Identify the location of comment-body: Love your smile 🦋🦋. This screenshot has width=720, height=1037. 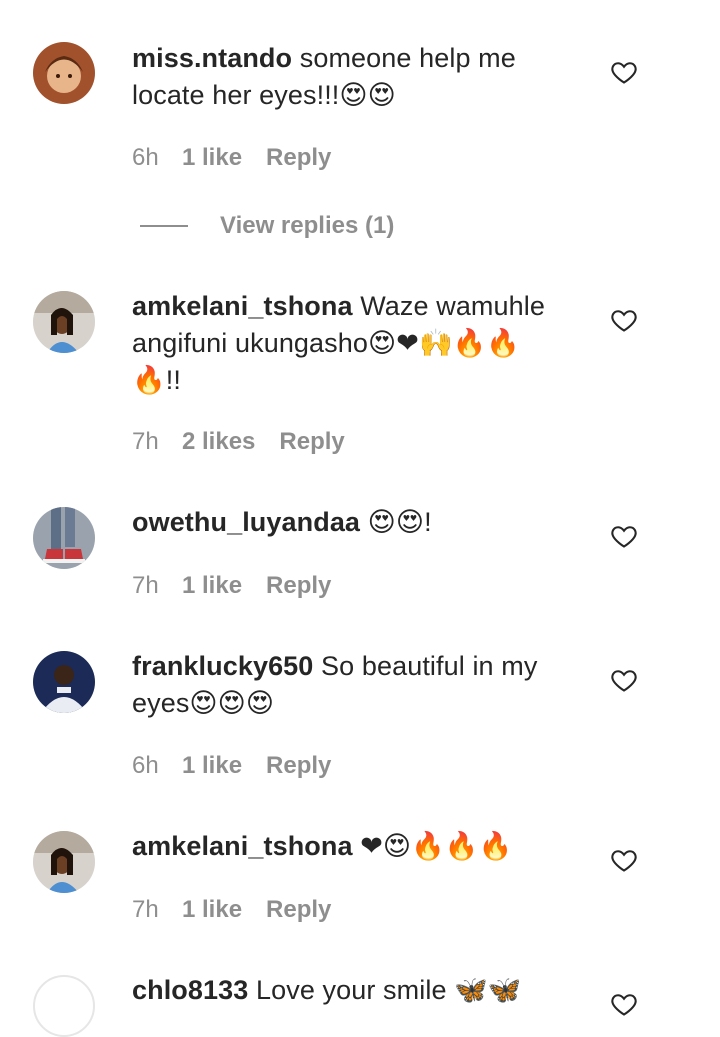
(388, 990).